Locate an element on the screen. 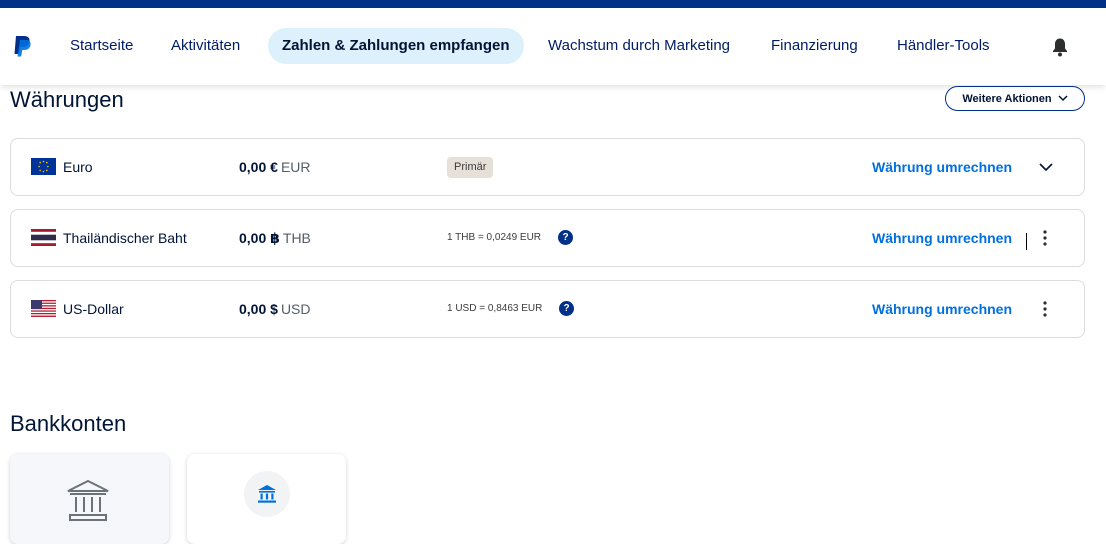  currency-amount: 0,00 ฿ THB is located at coordinates (275, 238).